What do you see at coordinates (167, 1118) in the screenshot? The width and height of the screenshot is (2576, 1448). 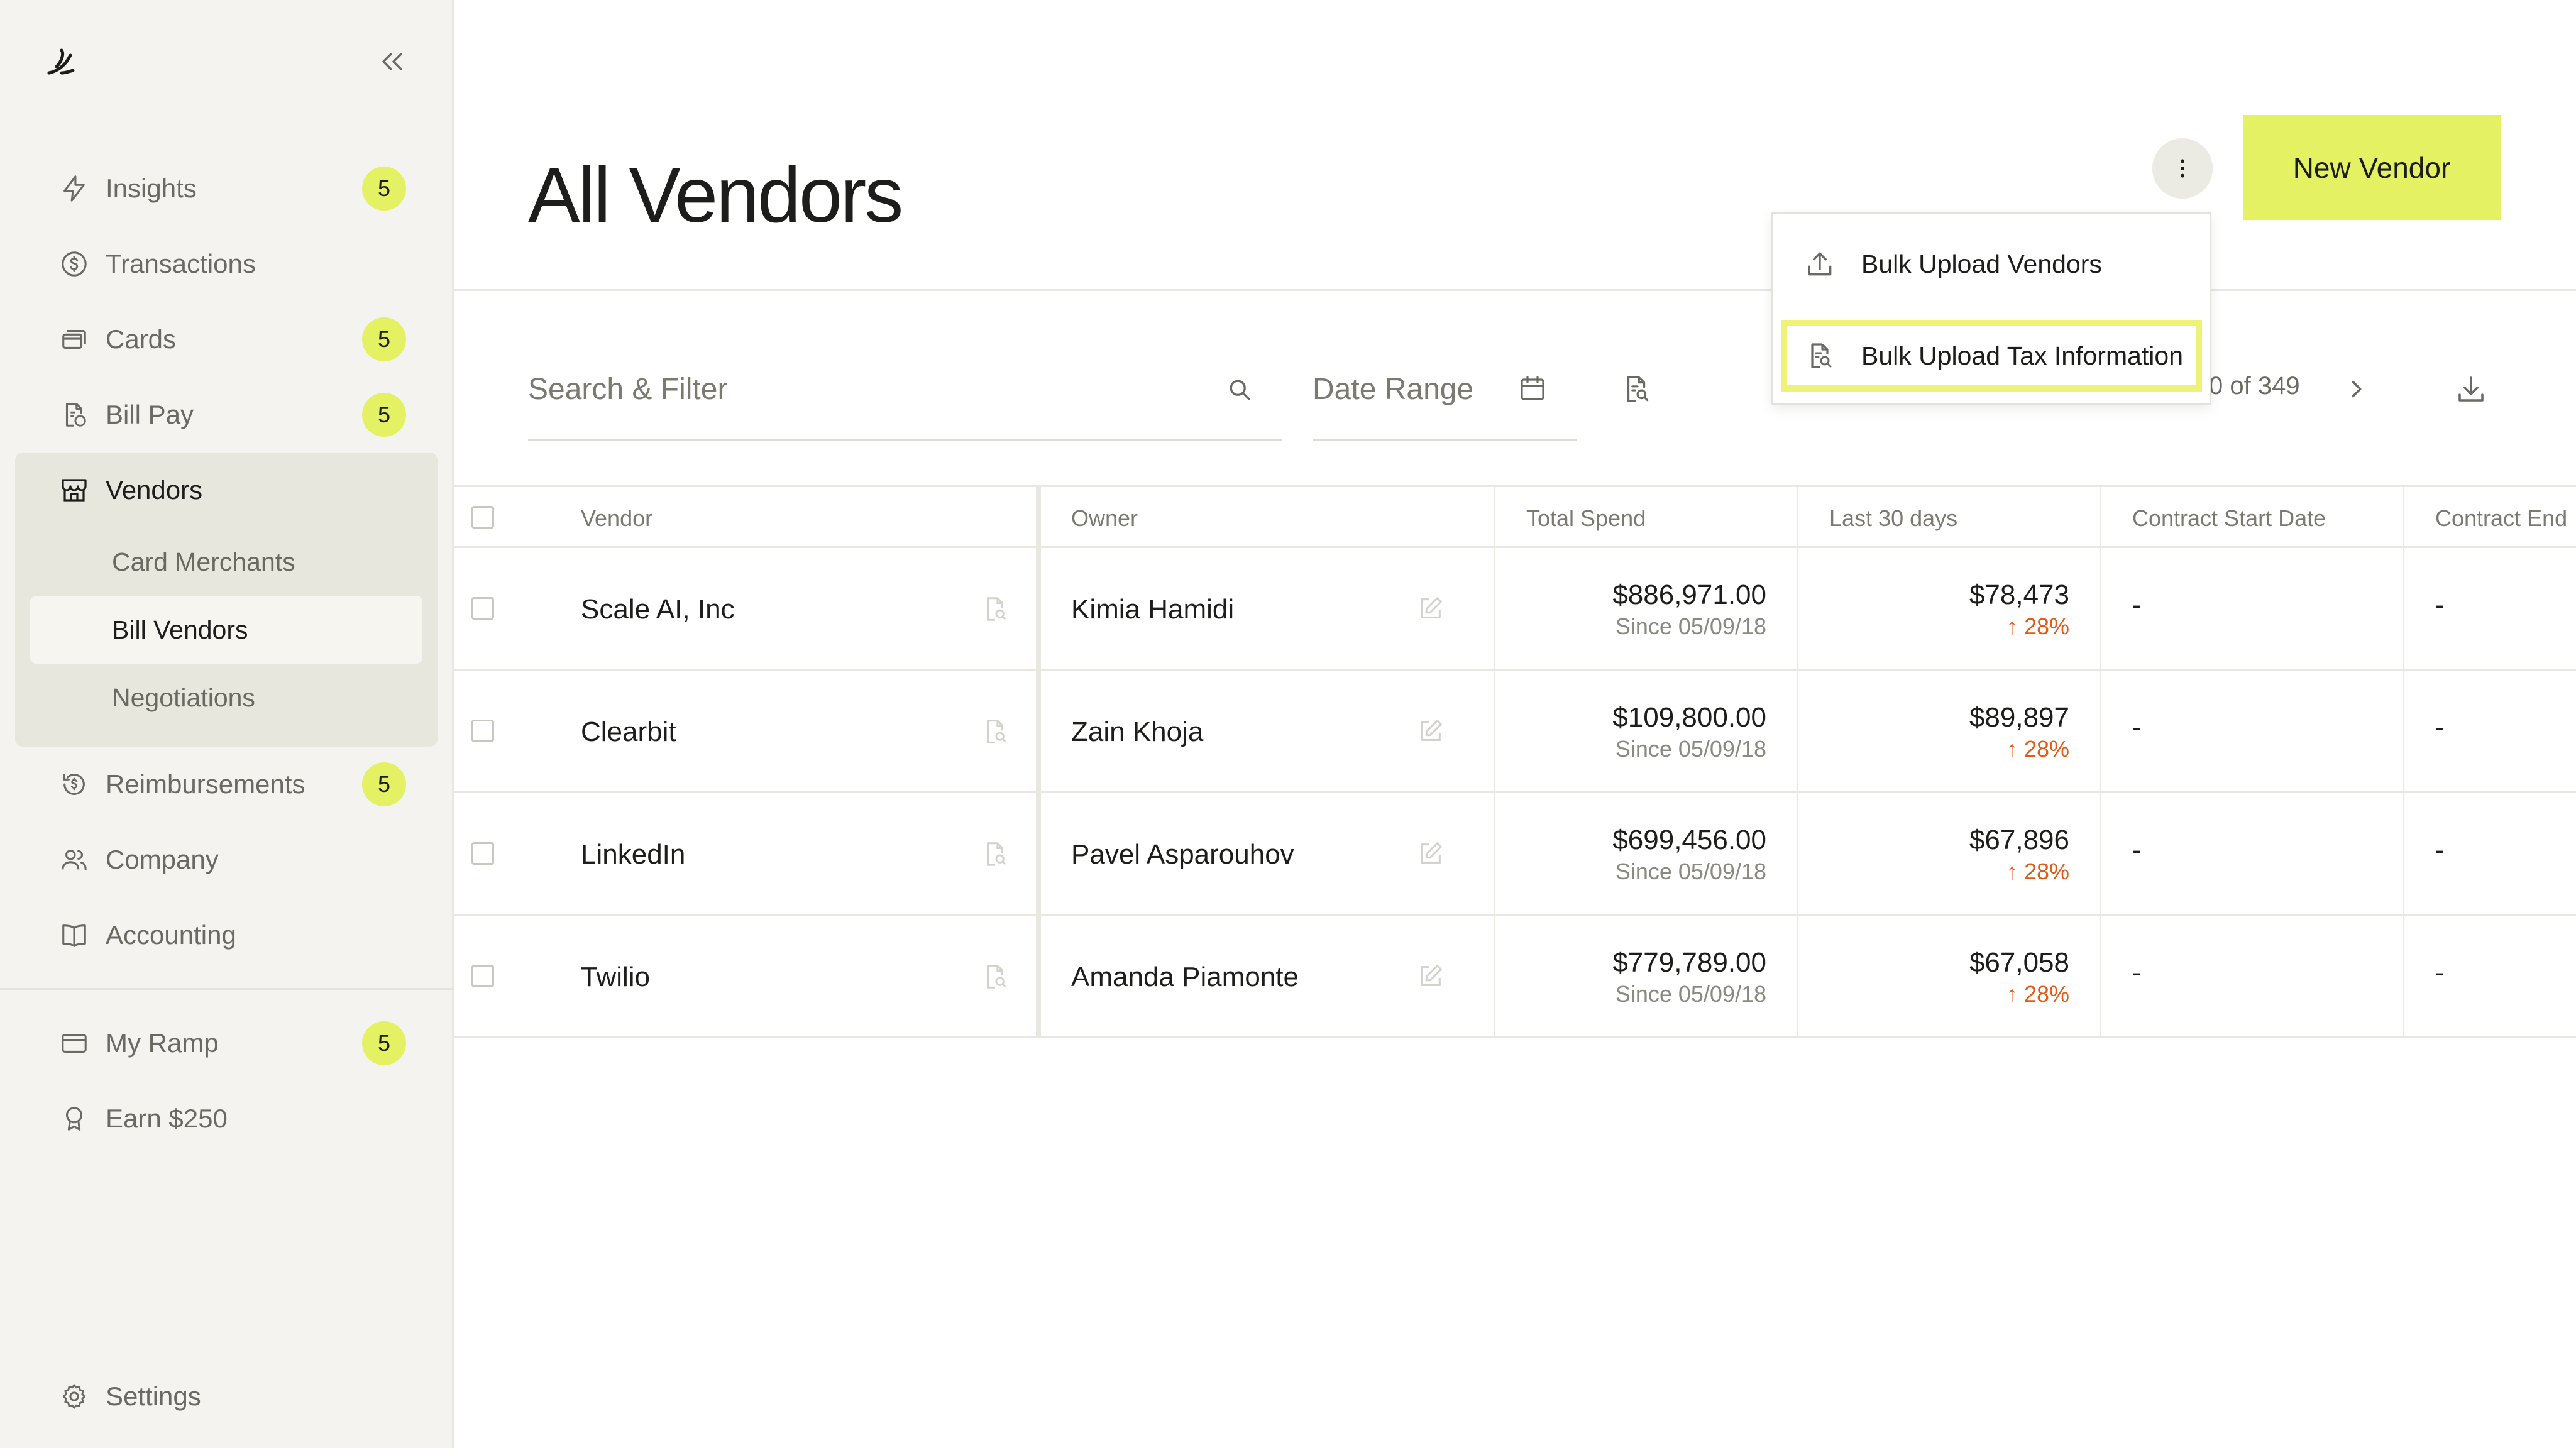 I see `sidebar-item-label: Earn $250` at bounding box center [167, 1118].